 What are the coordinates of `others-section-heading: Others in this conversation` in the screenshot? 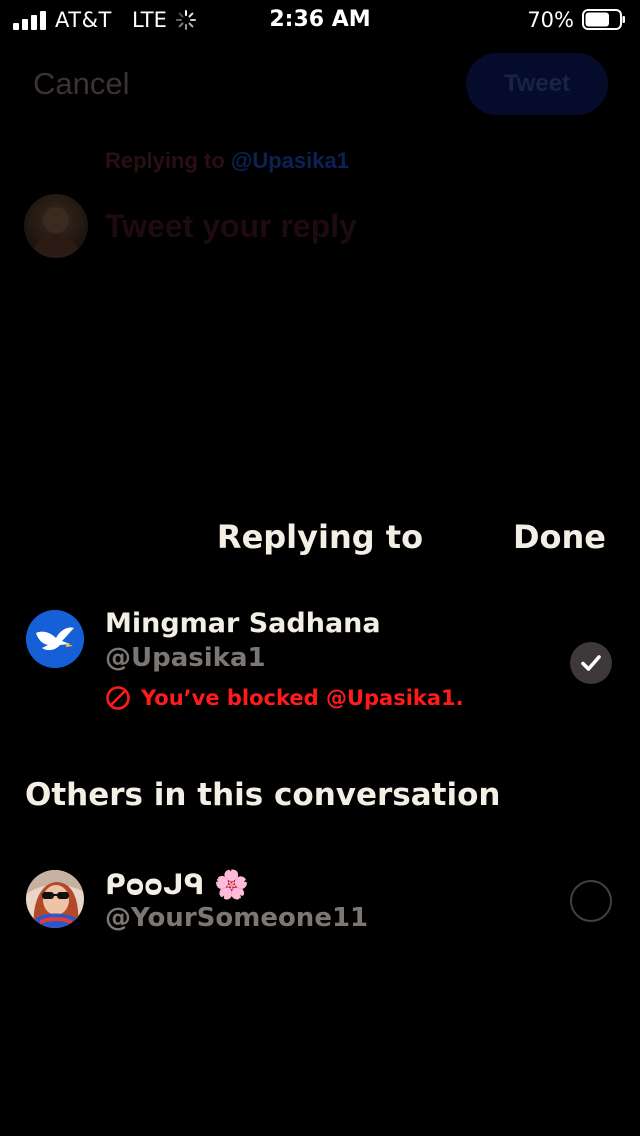 It's located at (263, 795).